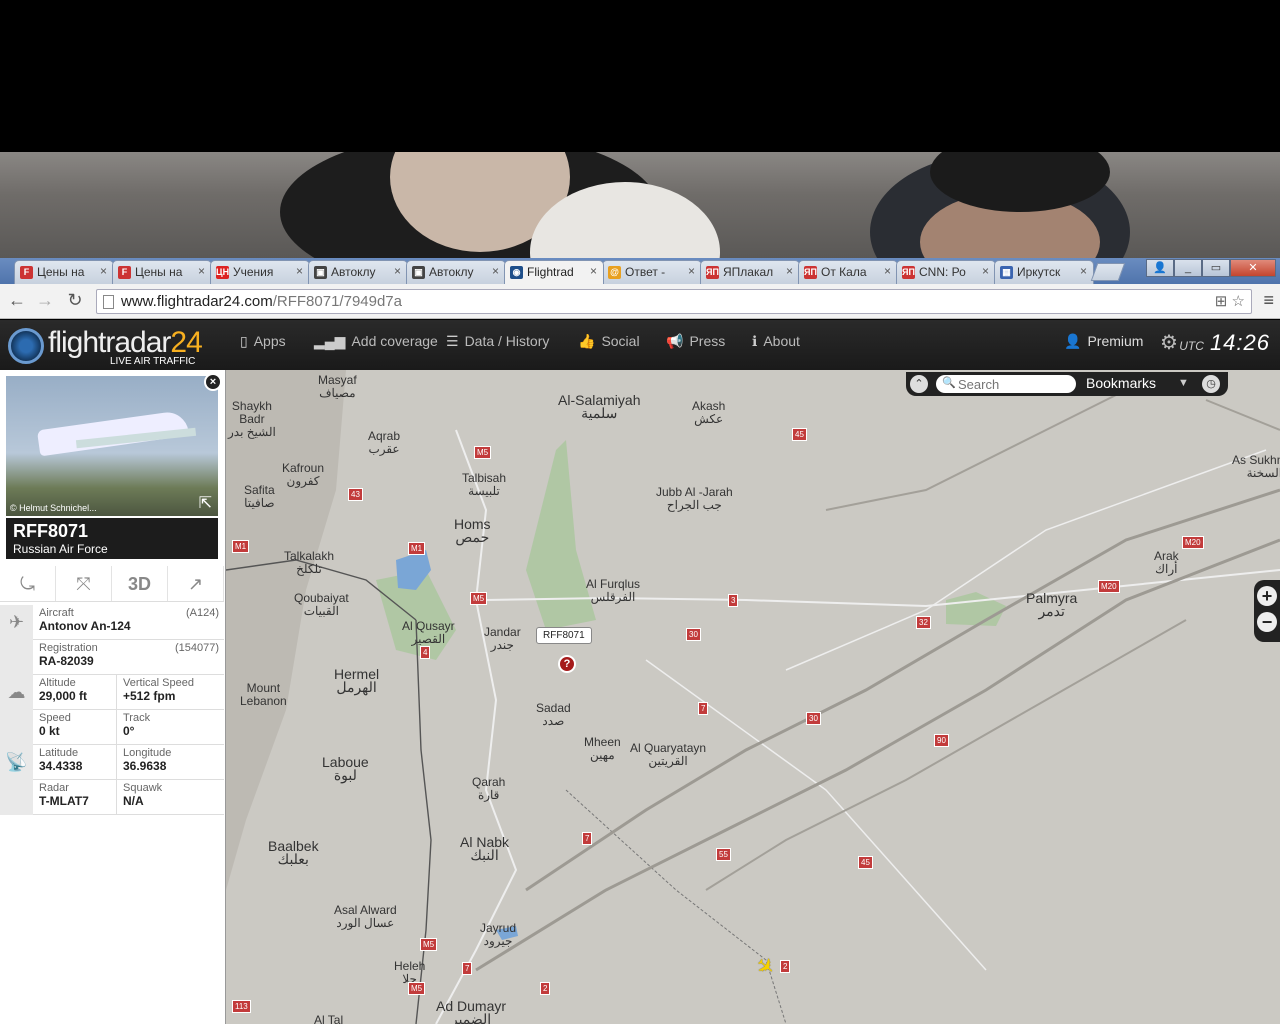 The width and height of the screenshot is (1280, 1024). I want to click on road-shield: 45, so click(865, 862).